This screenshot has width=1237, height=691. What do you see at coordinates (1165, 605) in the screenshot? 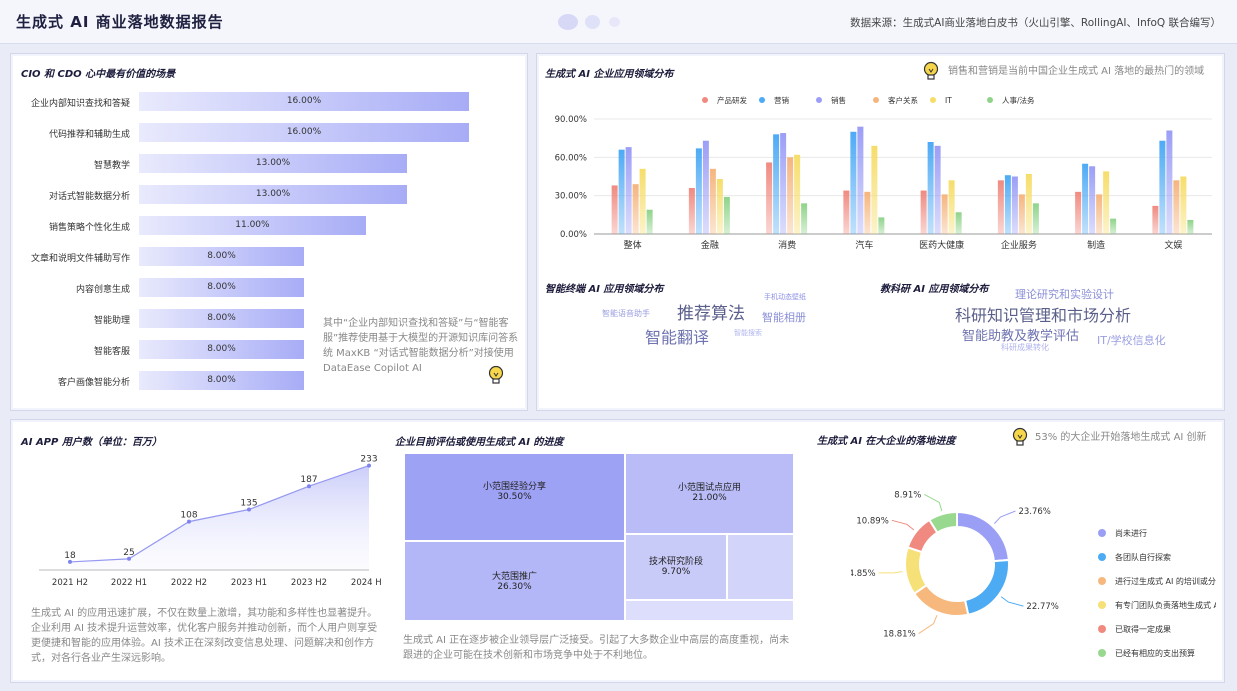
I see `legend-label: 有专门团队负责落地生成式 AI` at bounding box center [1165, 605].